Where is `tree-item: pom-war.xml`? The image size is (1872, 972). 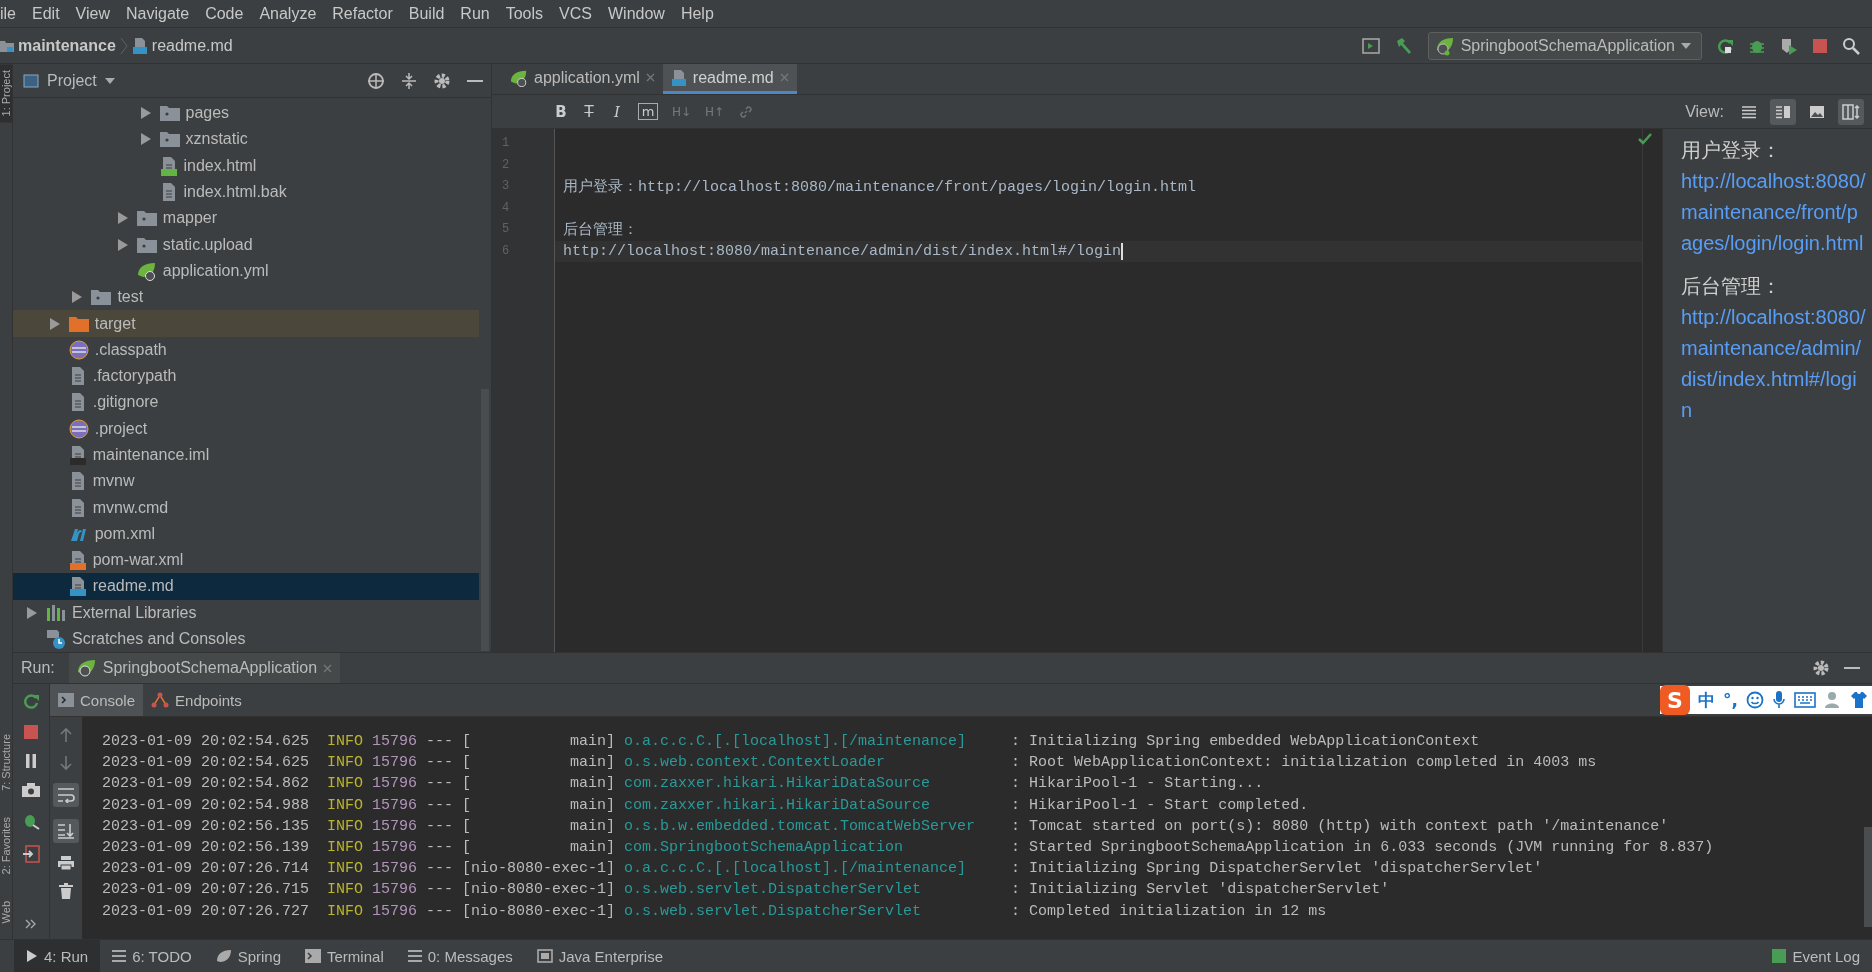 tree-item: pom-war.xml is located at coordinates (246, 560).